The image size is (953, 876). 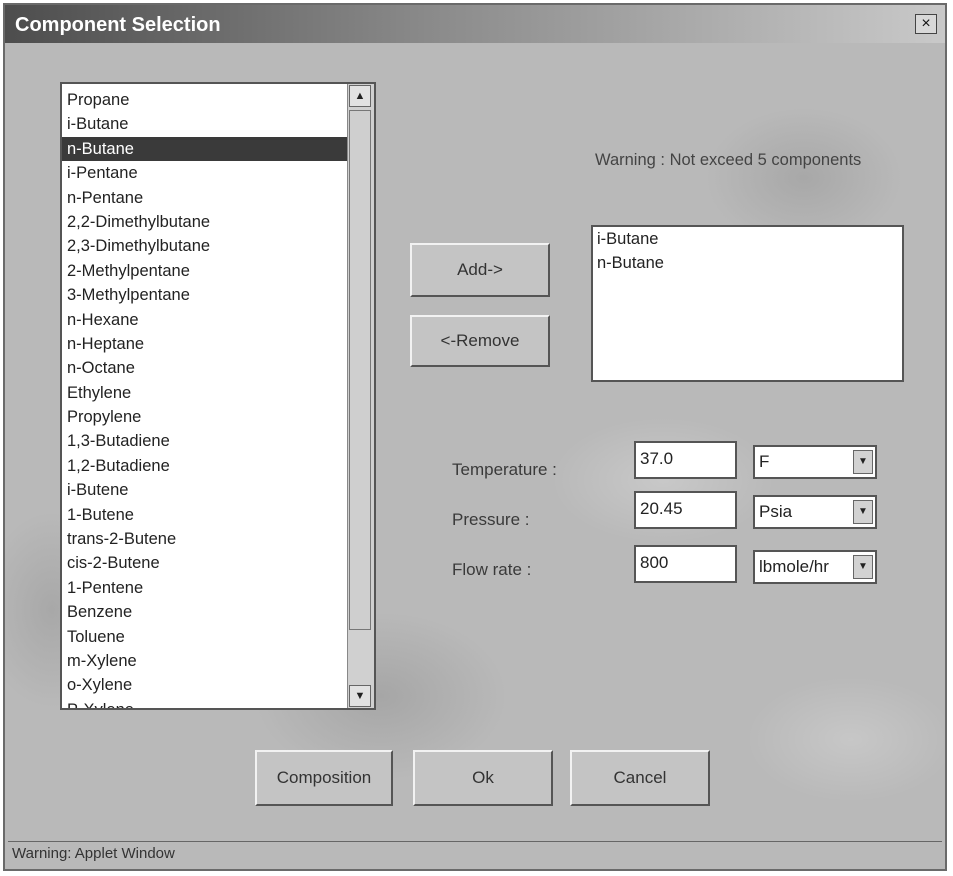 What do you see at coordinates (926, 24) in the screenshot?
I see `close-button: ×` at bounding box center [926, 24].